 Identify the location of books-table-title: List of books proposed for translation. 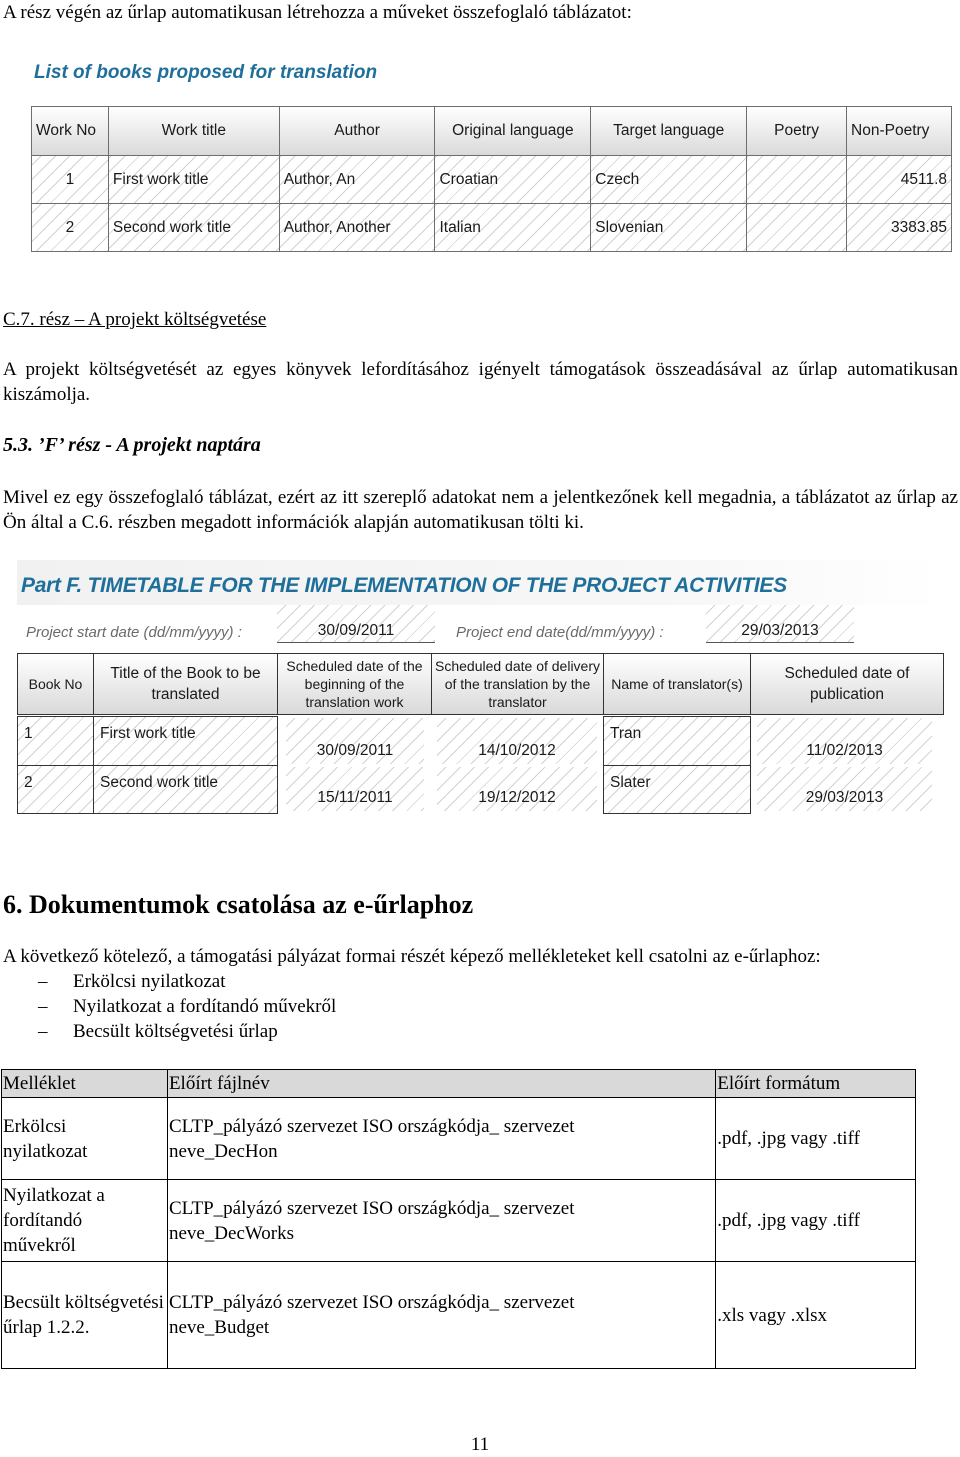
(206, 72).